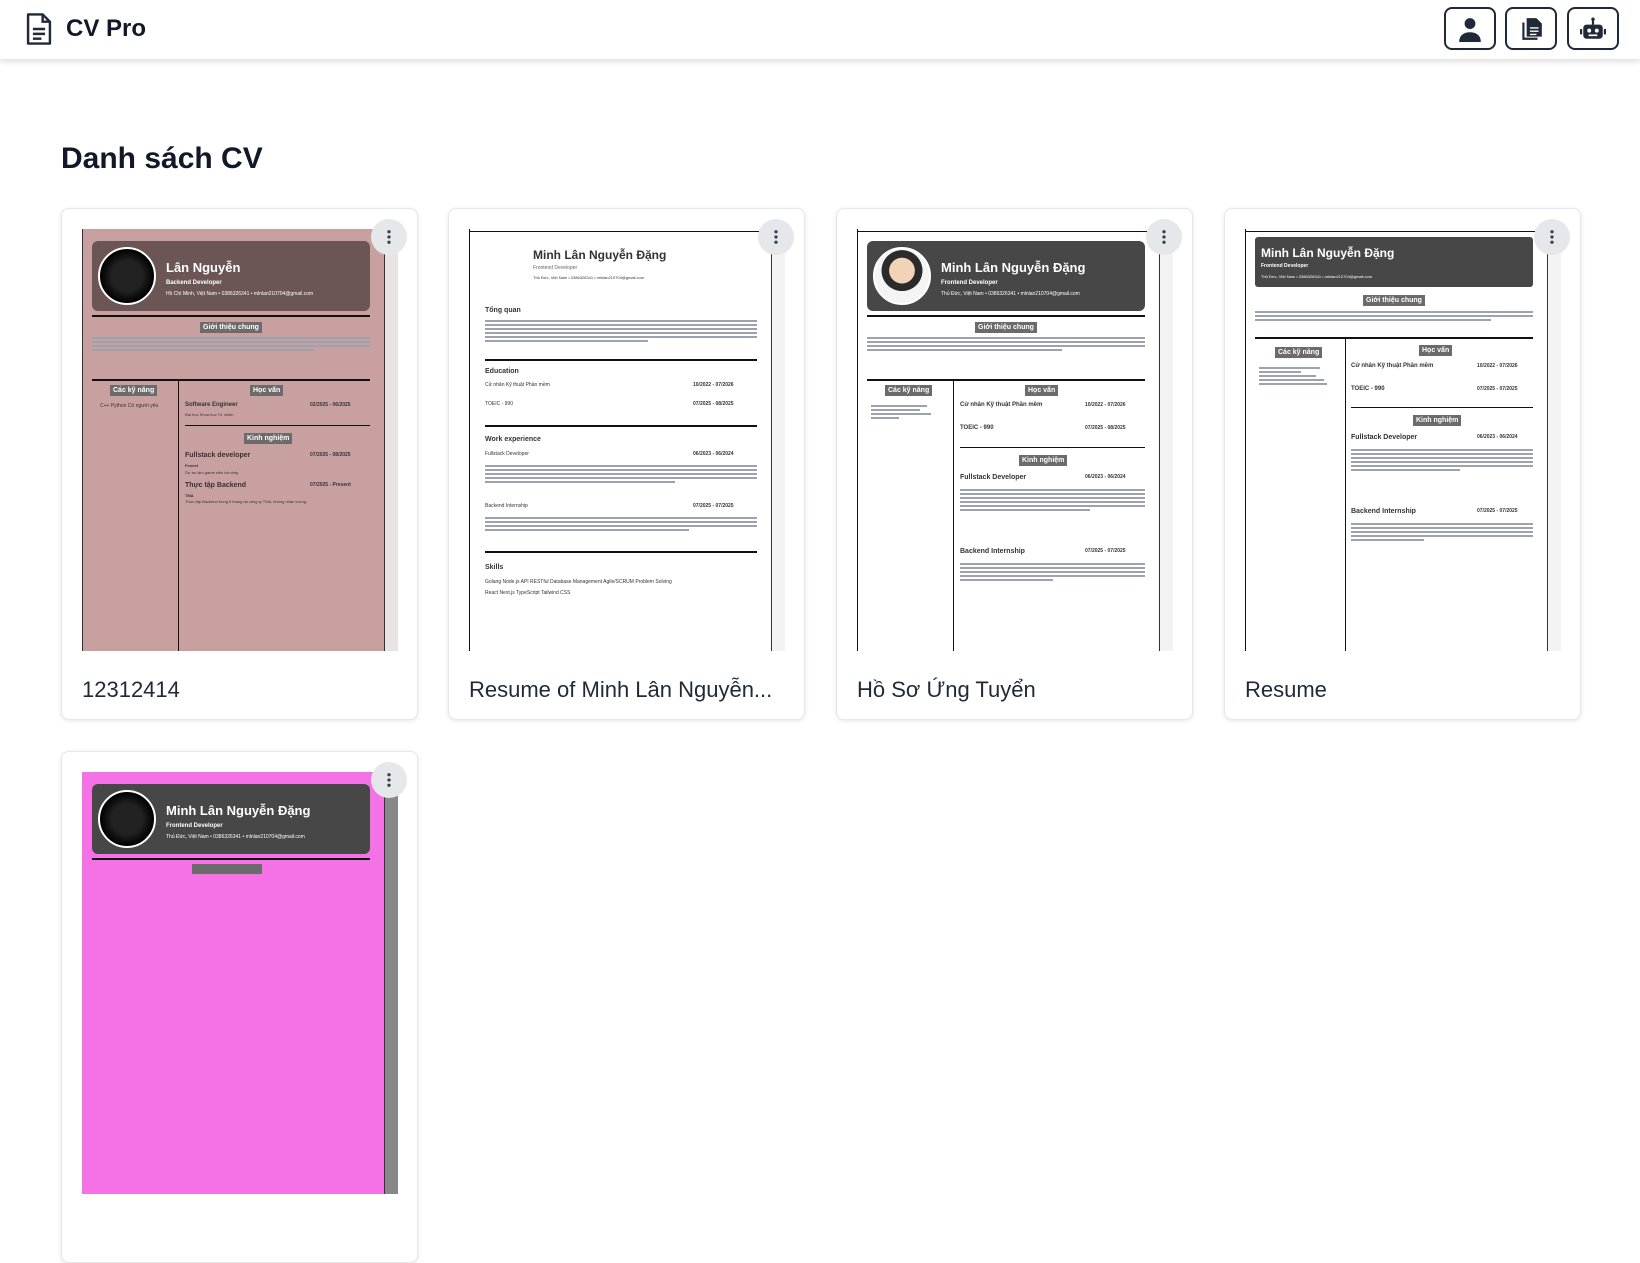 The height and width of the screenshot is (1263, 1640). Describe the element at coordinates (1405, 690) in the screenshot. I see `cv-name: Resume` at that location.